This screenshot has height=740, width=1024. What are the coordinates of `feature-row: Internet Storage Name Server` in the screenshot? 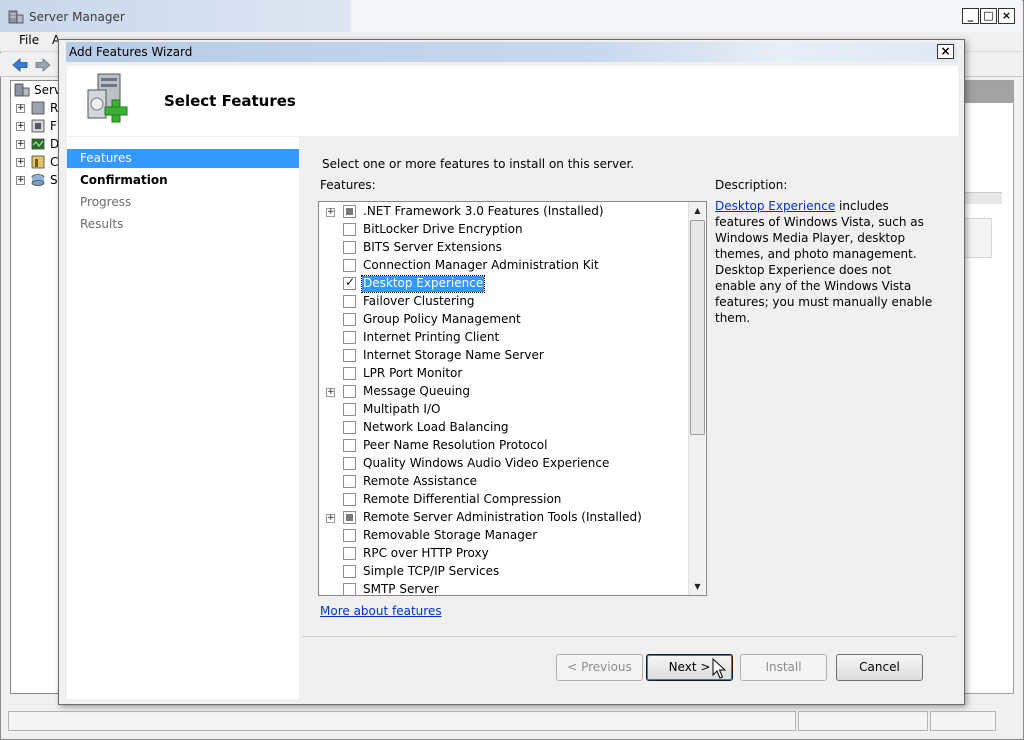 It's located at (504, 356).